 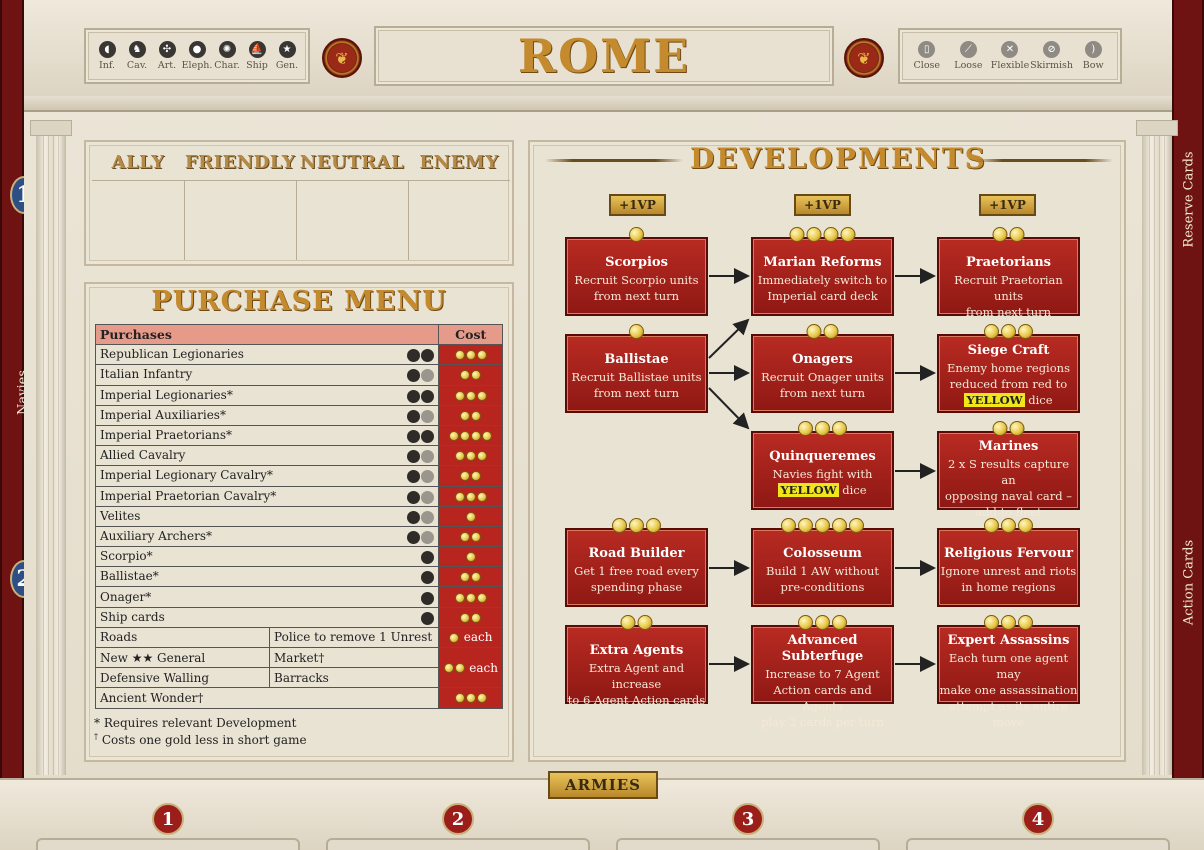 I want to click on army-1-slot, so click(x=168, y=844).